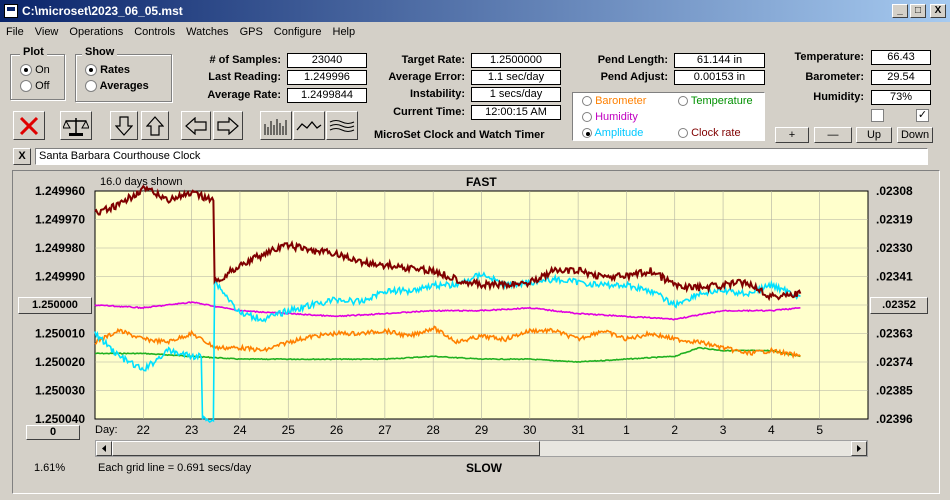 The image size is (950, 500). Describe the element at coordinates (60, 220) in the screenshot. I see `left-tick-label: 1.249970` at that location.